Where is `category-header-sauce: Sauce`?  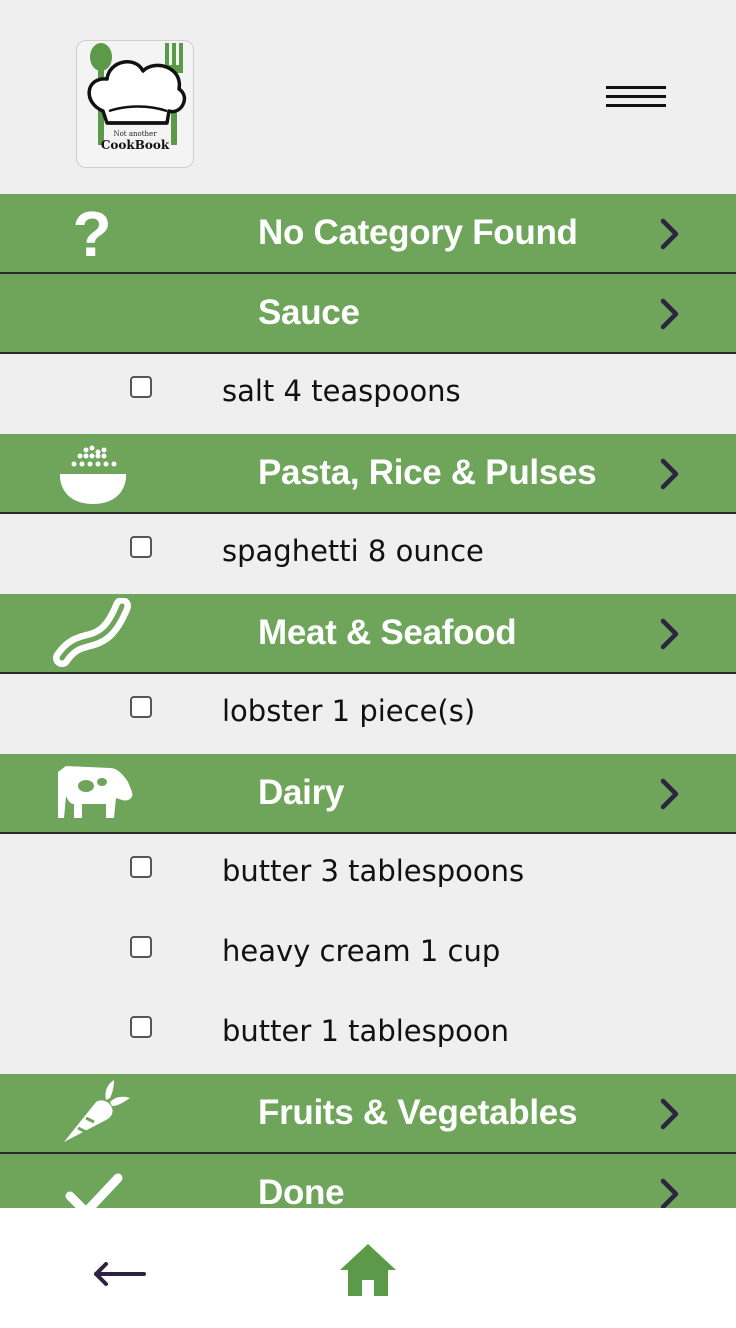
category-header-sauce: Sauce is located at coordinates (368, 314).